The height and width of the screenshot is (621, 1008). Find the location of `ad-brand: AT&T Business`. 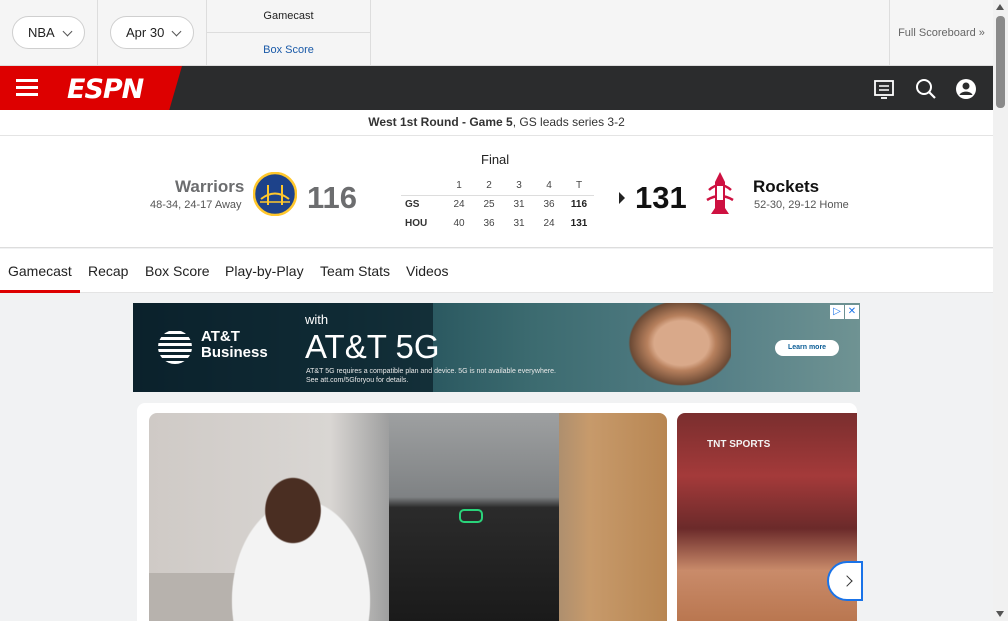

ad-brand: AT&T Business is located at coordinates (234, 345).